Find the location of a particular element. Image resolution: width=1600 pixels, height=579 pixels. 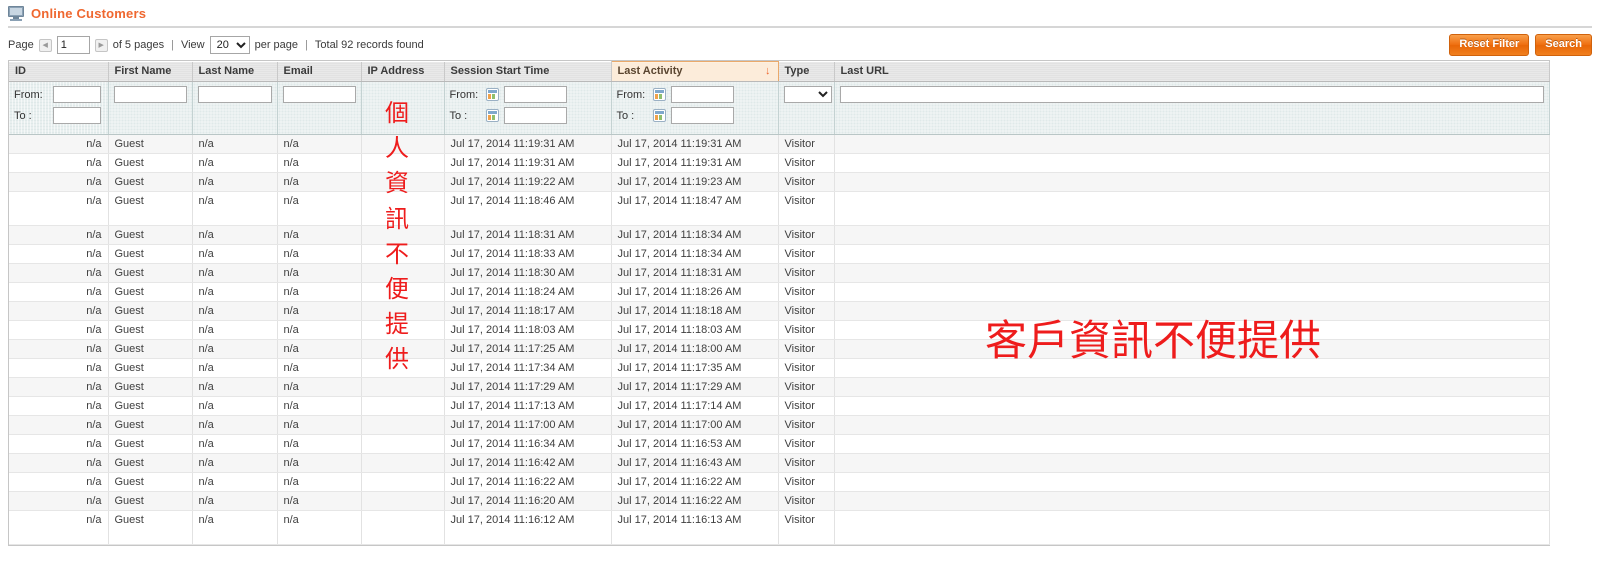

column-header-type: Type is located at coordinates (806, 71).